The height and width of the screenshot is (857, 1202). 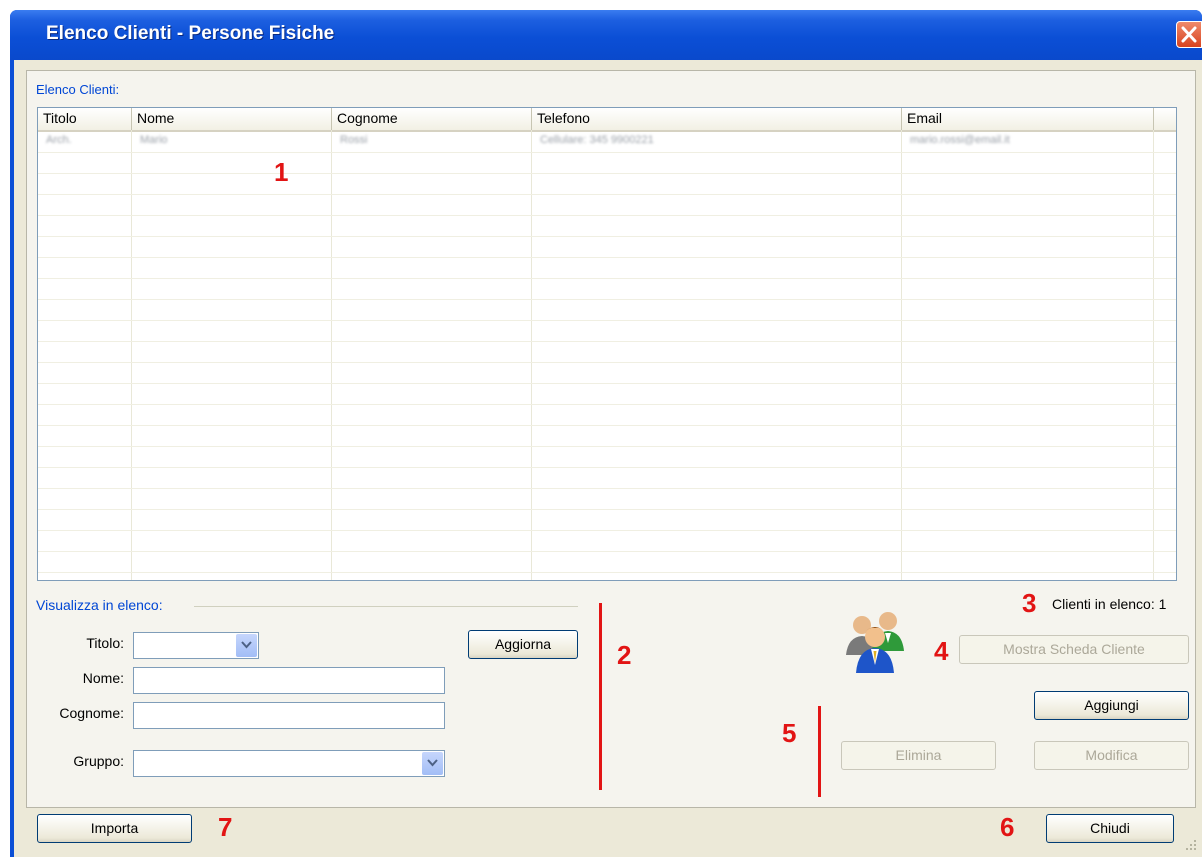 I want to click on marker-3: 3, so click(x=1029, y=603).